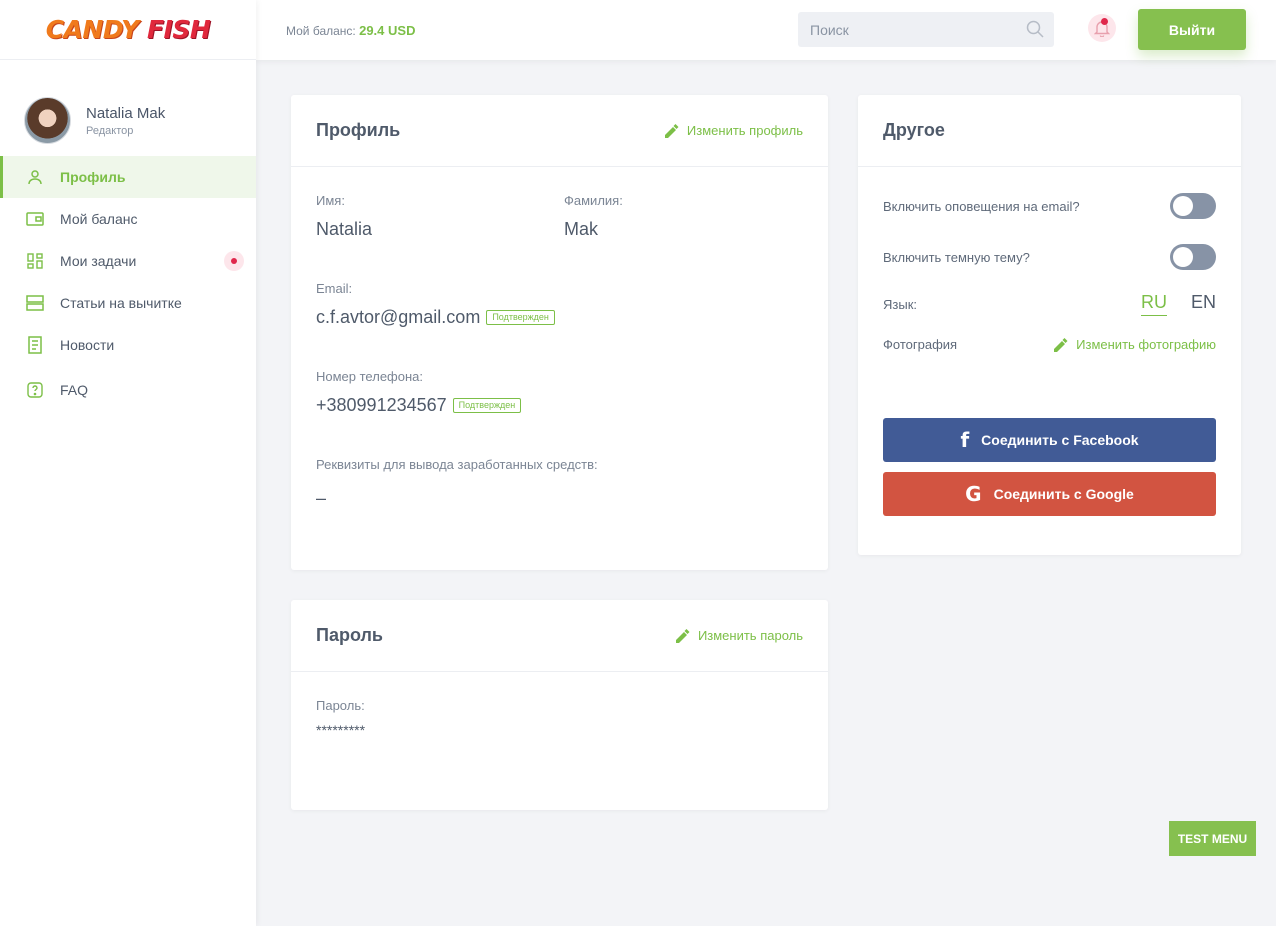 Image resolution: width=1276 pixels, height=926 pixels. What do you see at coordinates (900, 304) in the screenshot?
I see `language-label: Язык:` at bounding box center [900, 304].